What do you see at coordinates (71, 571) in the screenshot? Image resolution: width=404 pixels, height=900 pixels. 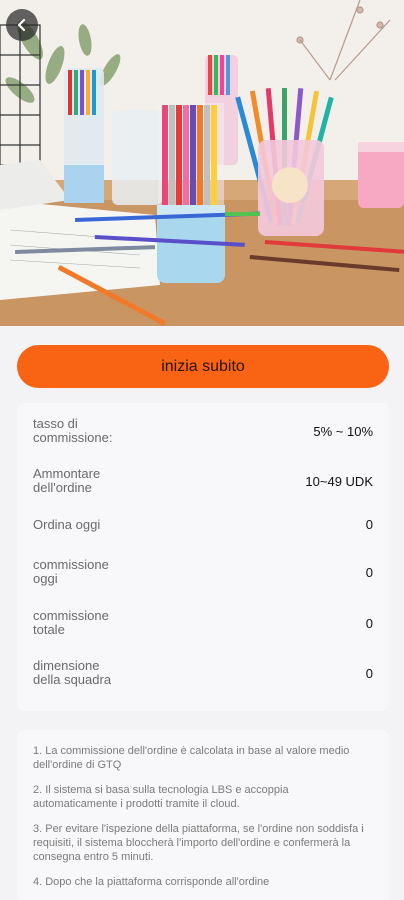 I see `stat-label: commissione oggi` at bounding box center [71, 571].